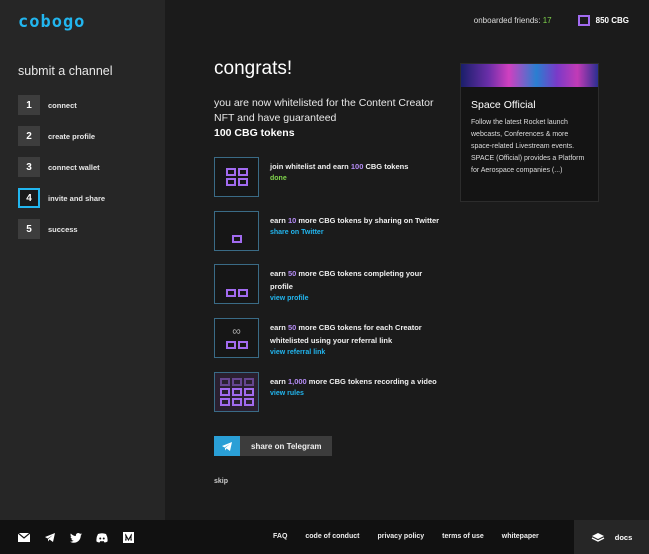 Image resolution: width=649 pixels, height=554 pixels. I want to click on footer-link-faq: FAQ, so click(280, 536).